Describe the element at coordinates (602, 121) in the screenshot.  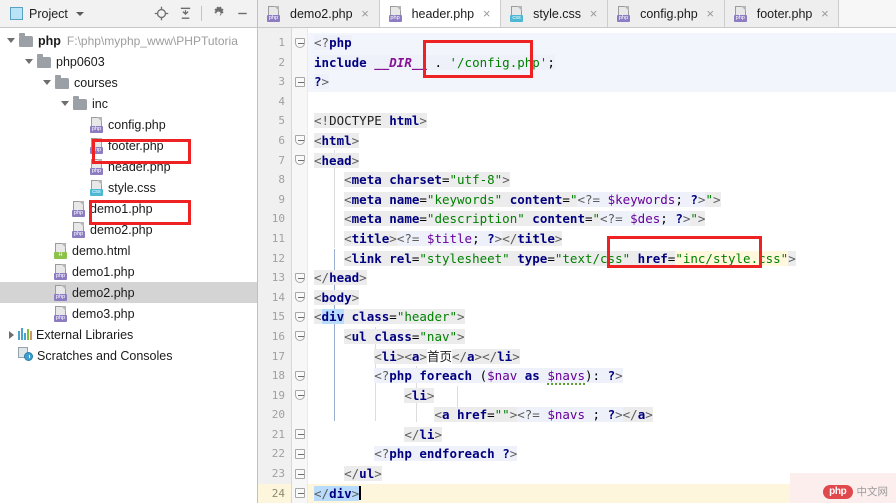
I see `code-line: <!DOCTYPE html>` at that location.